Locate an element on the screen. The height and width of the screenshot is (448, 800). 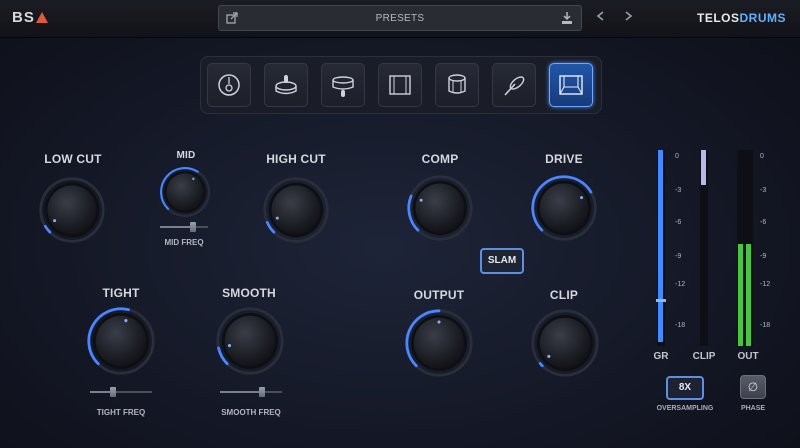
clip-meter is located at coordinates (704, 248).